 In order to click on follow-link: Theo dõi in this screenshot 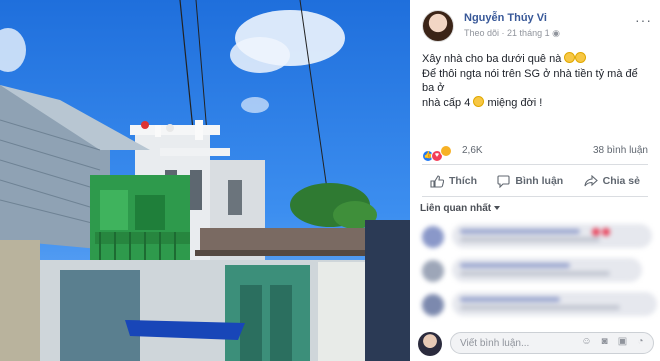, I will do `click(481, 33)`.